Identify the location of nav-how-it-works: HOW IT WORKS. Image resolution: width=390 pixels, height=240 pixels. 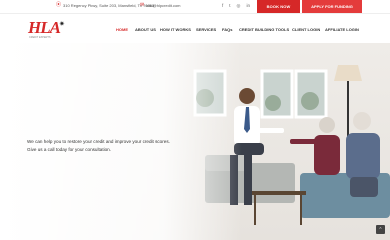
(175, 29).